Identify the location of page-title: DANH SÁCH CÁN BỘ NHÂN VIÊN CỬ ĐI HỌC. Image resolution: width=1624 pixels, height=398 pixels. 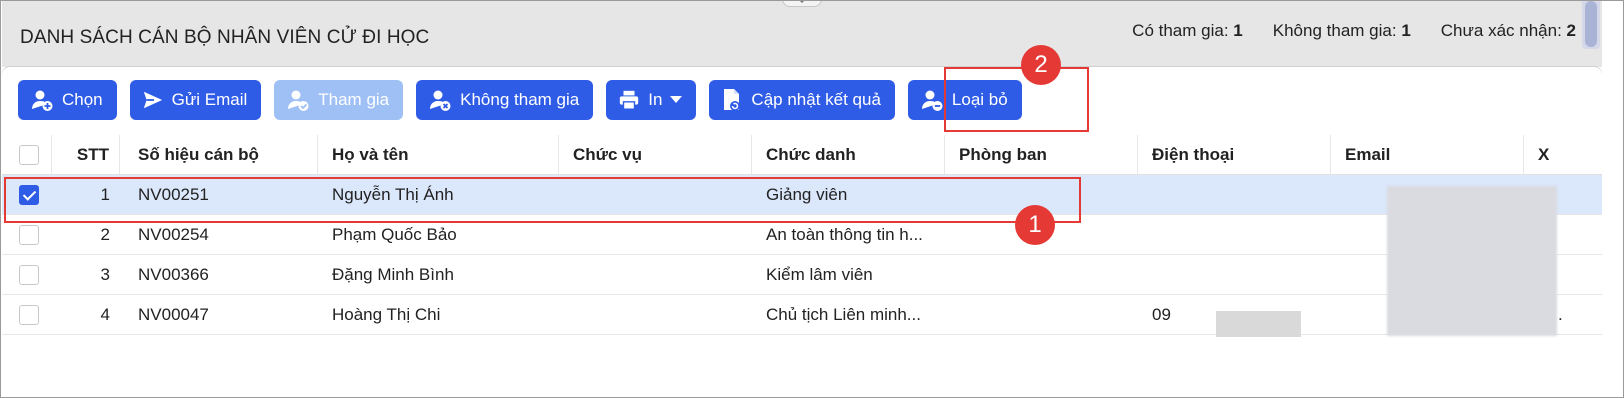
(225, 37).